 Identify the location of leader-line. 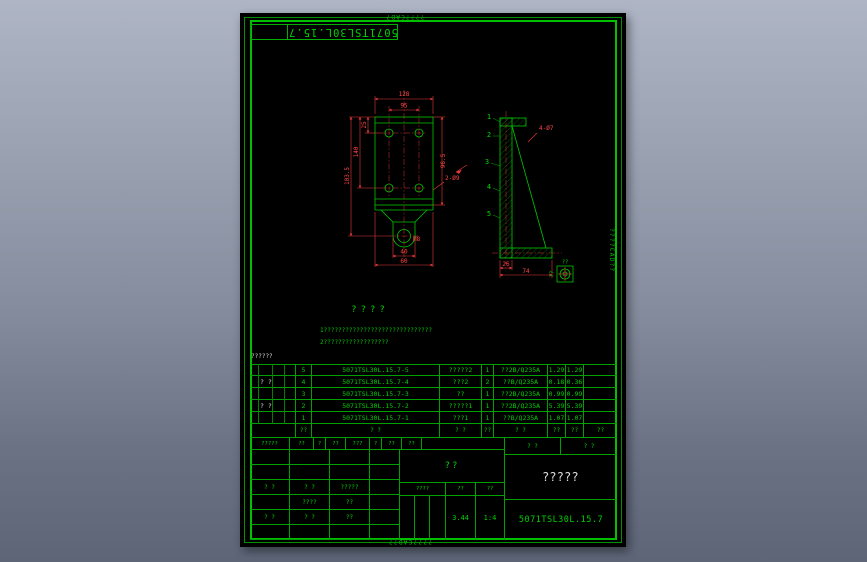
(438, 186).